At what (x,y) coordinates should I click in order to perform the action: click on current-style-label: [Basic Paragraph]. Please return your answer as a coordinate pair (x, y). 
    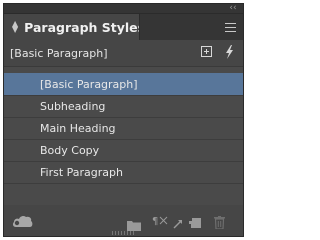
    Looking at the image, I should click on (59, 53).